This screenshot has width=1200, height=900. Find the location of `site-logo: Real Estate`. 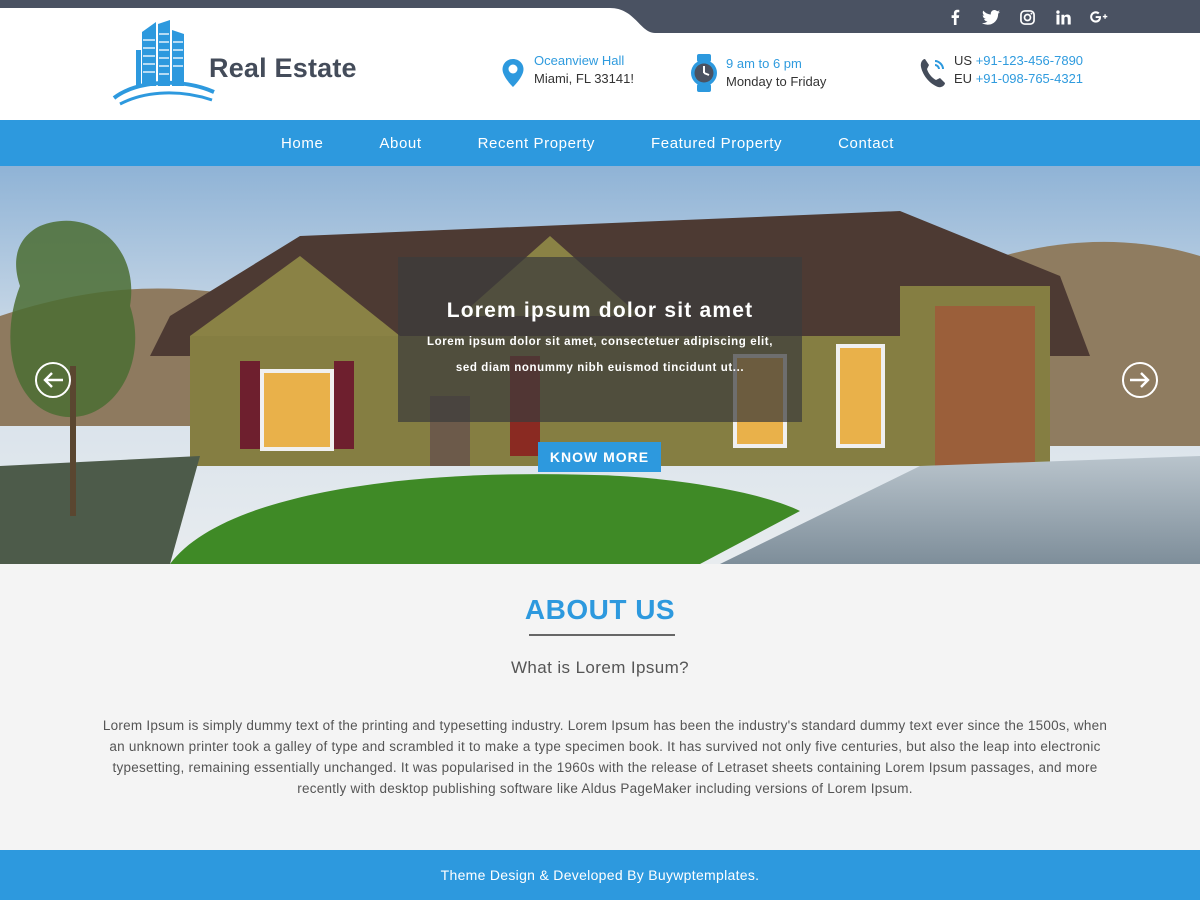

site-logo: Real Estate is located at coordinates (234, 63).